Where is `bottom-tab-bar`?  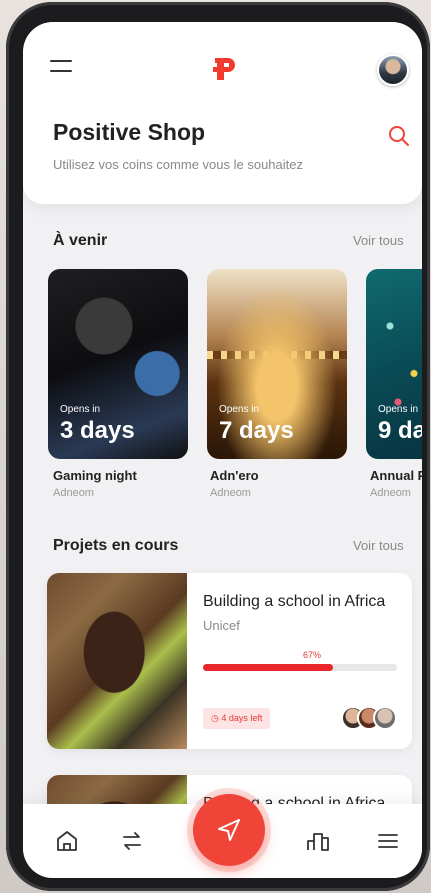 bottom-tab-bar is located at coordinates (222, 836).